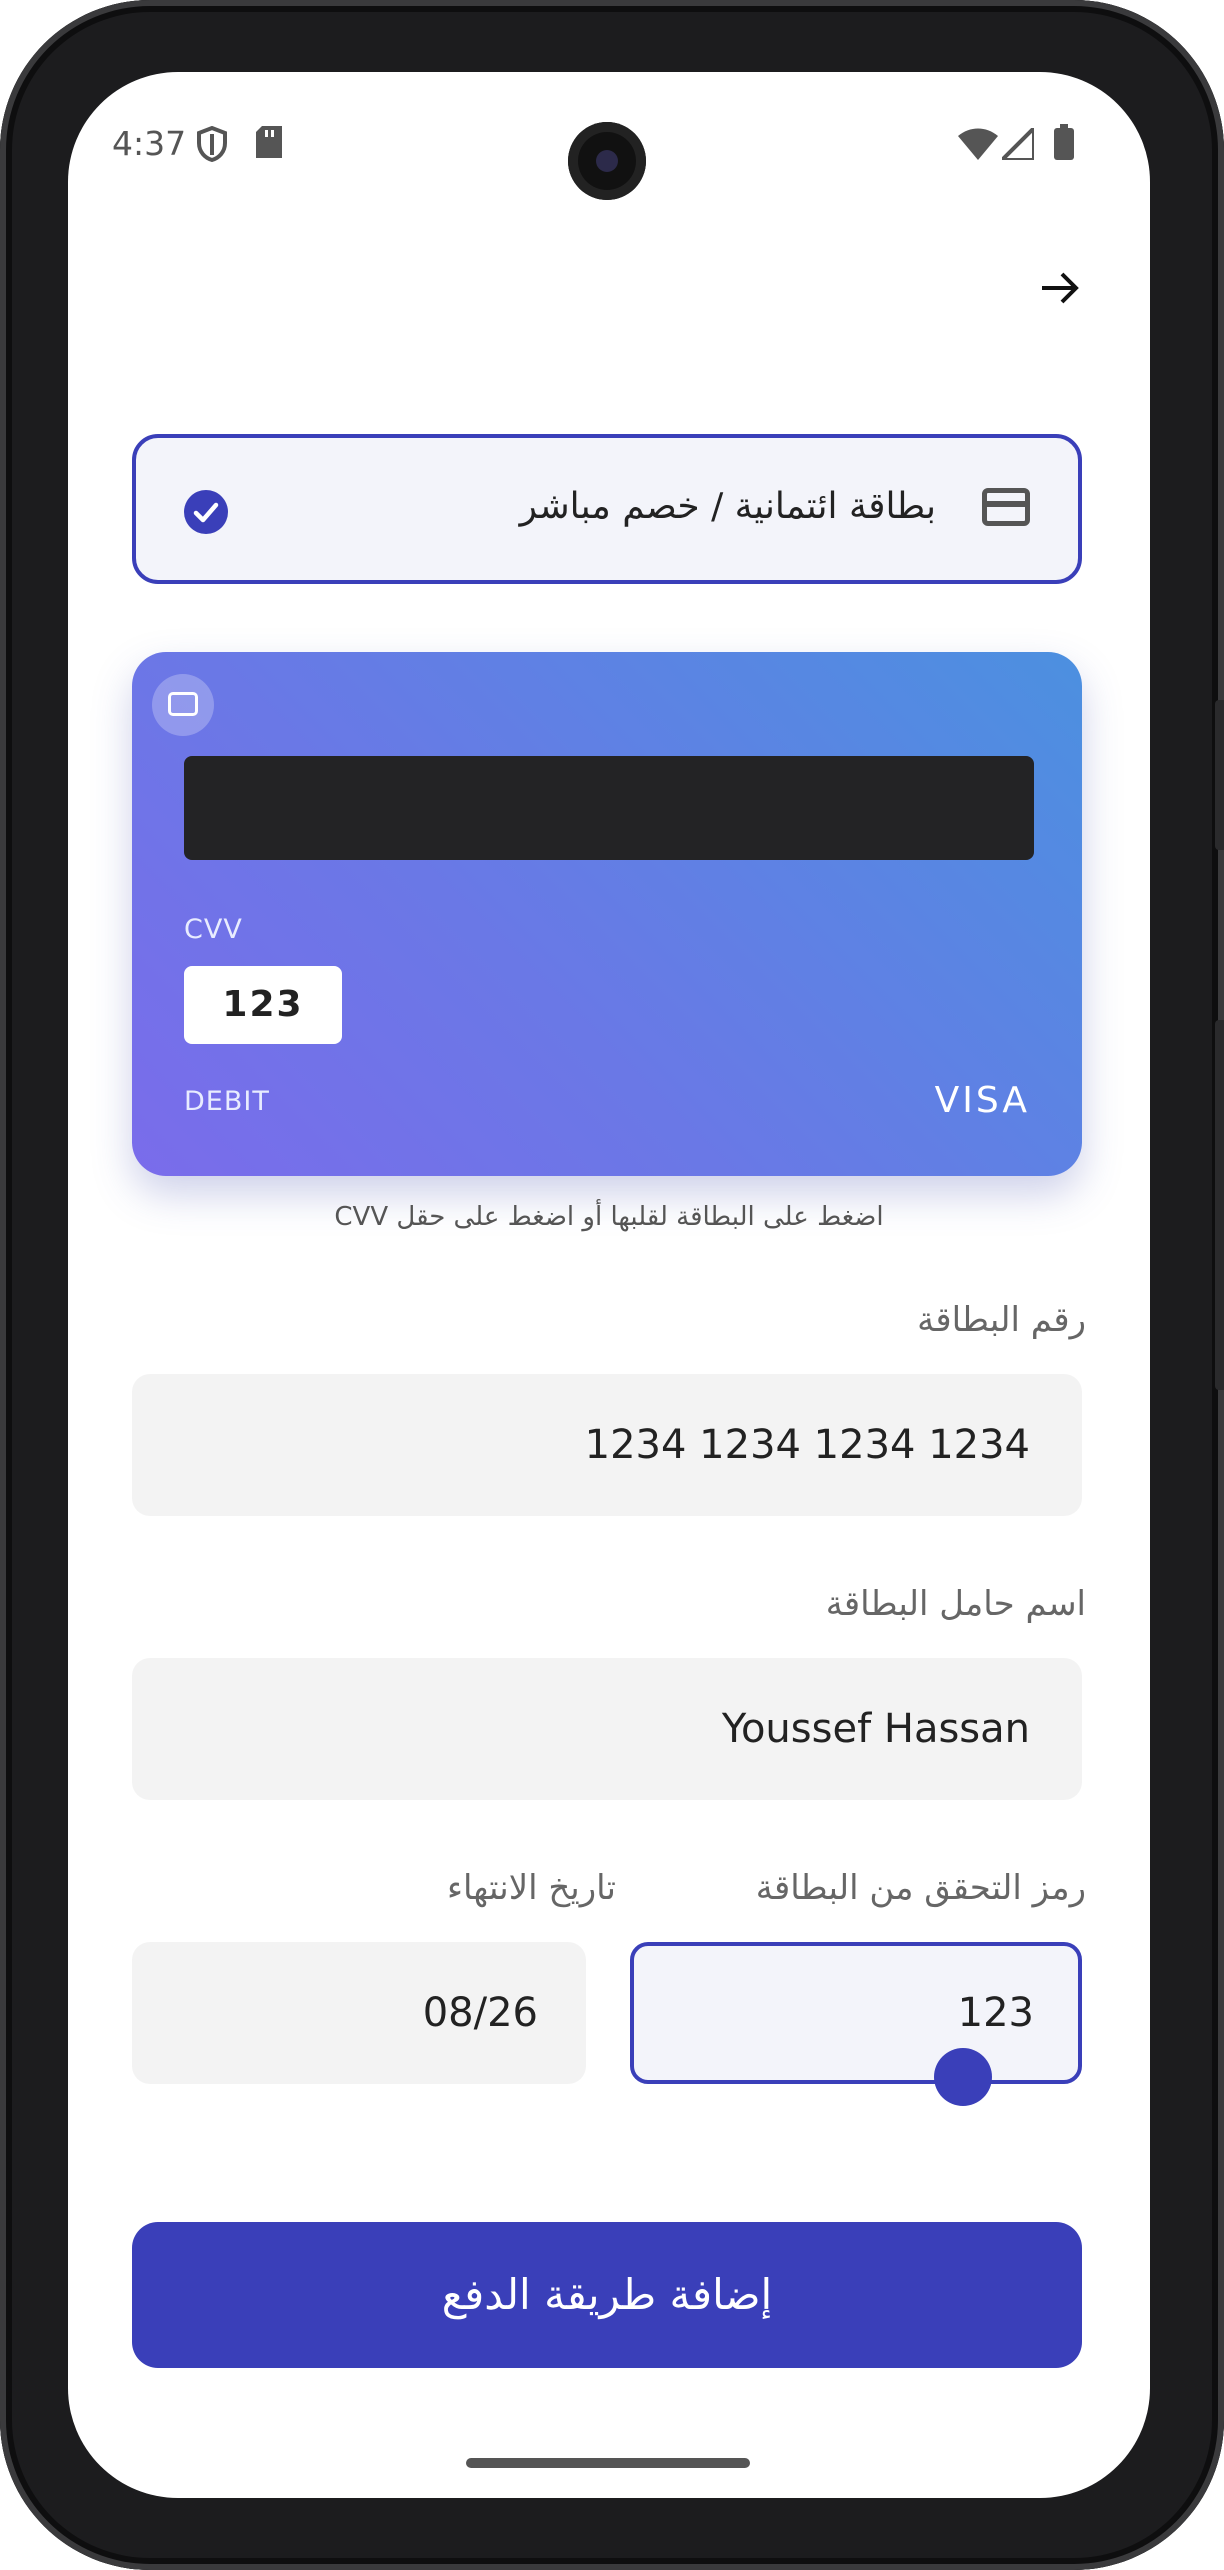 The width and height of the screenshot is (1224, 2570). What do you see at coordinates (1219, 775) in the screenshot?
I see `volume-button` at bounding box center [1219, 775].